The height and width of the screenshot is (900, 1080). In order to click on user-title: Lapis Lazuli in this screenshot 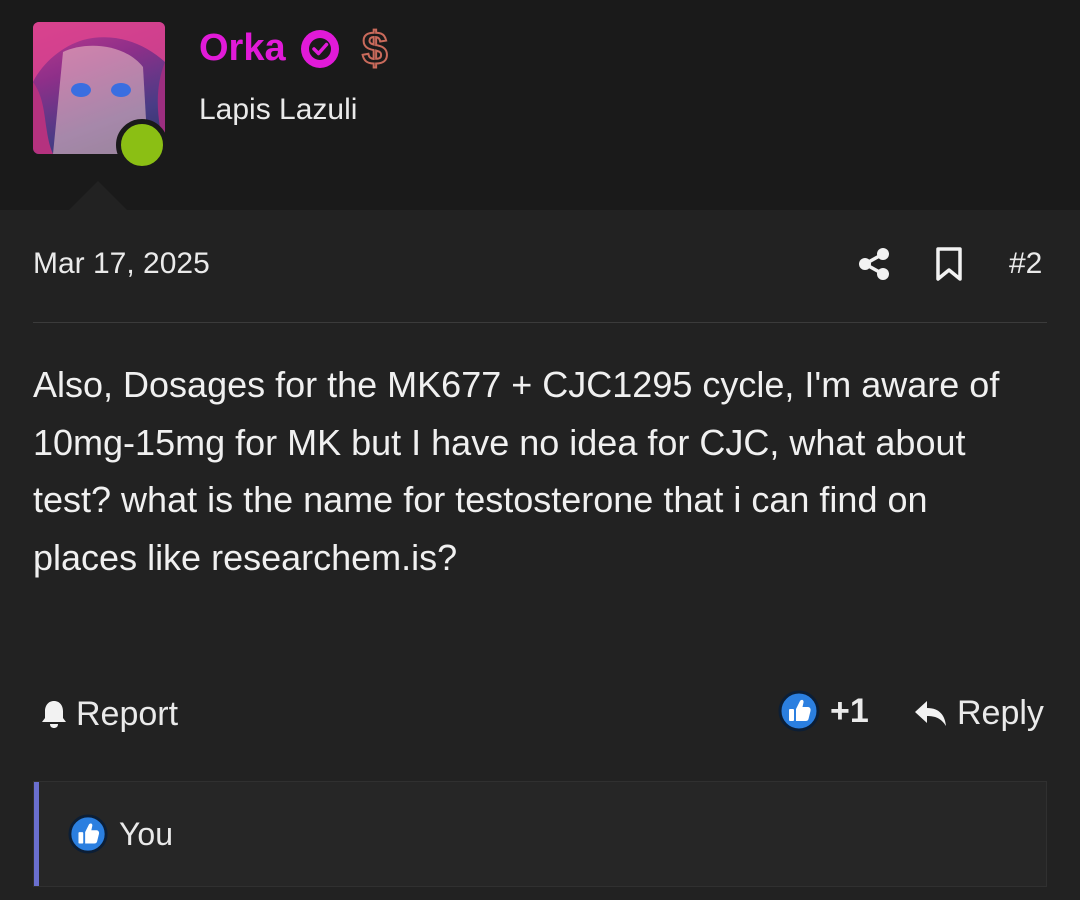, I will do `click(278, 109)`.